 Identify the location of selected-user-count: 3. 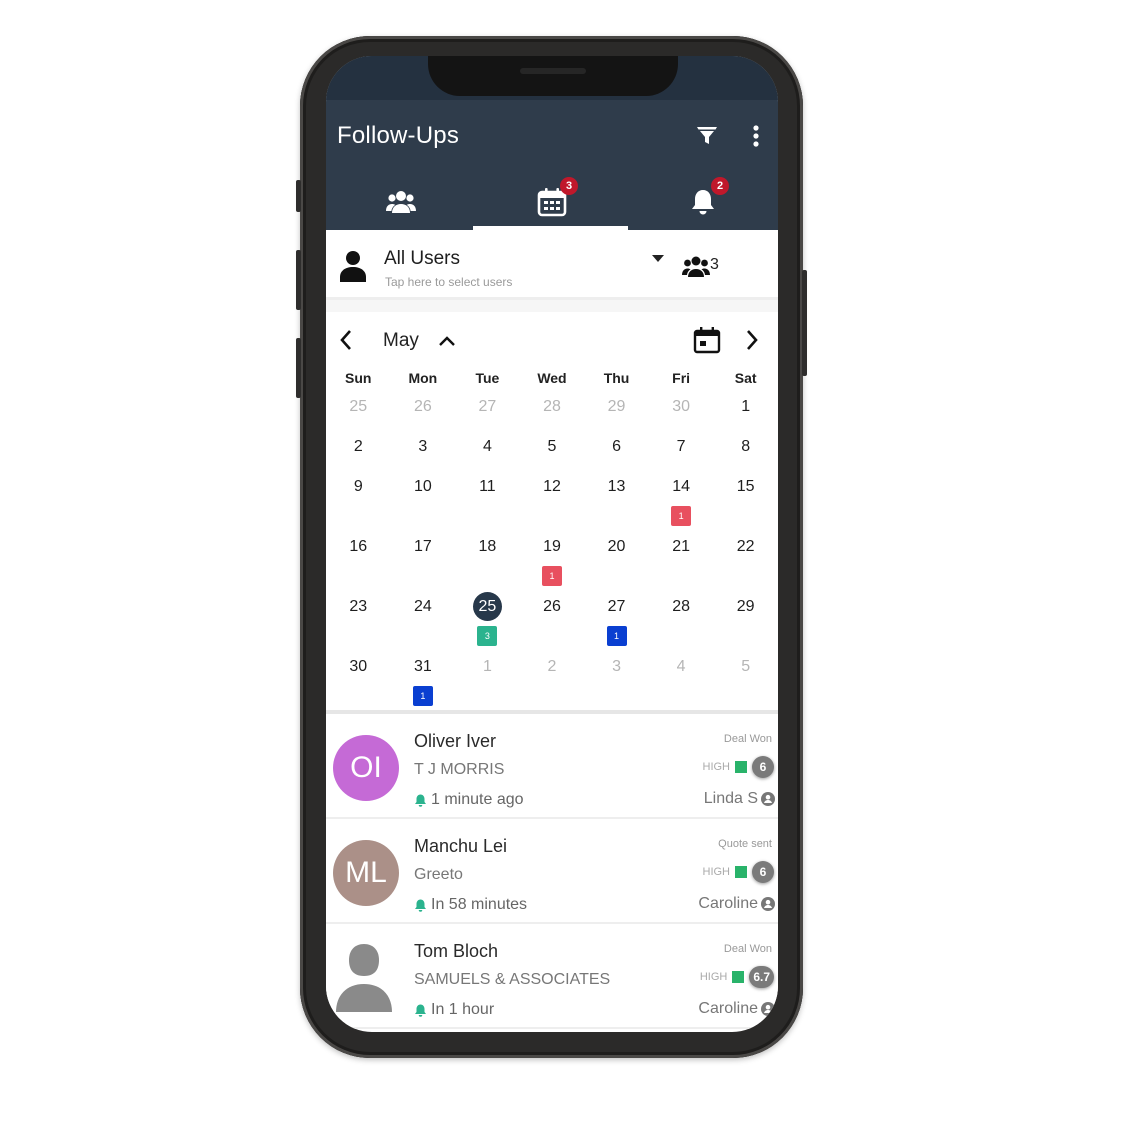
(714, 264).